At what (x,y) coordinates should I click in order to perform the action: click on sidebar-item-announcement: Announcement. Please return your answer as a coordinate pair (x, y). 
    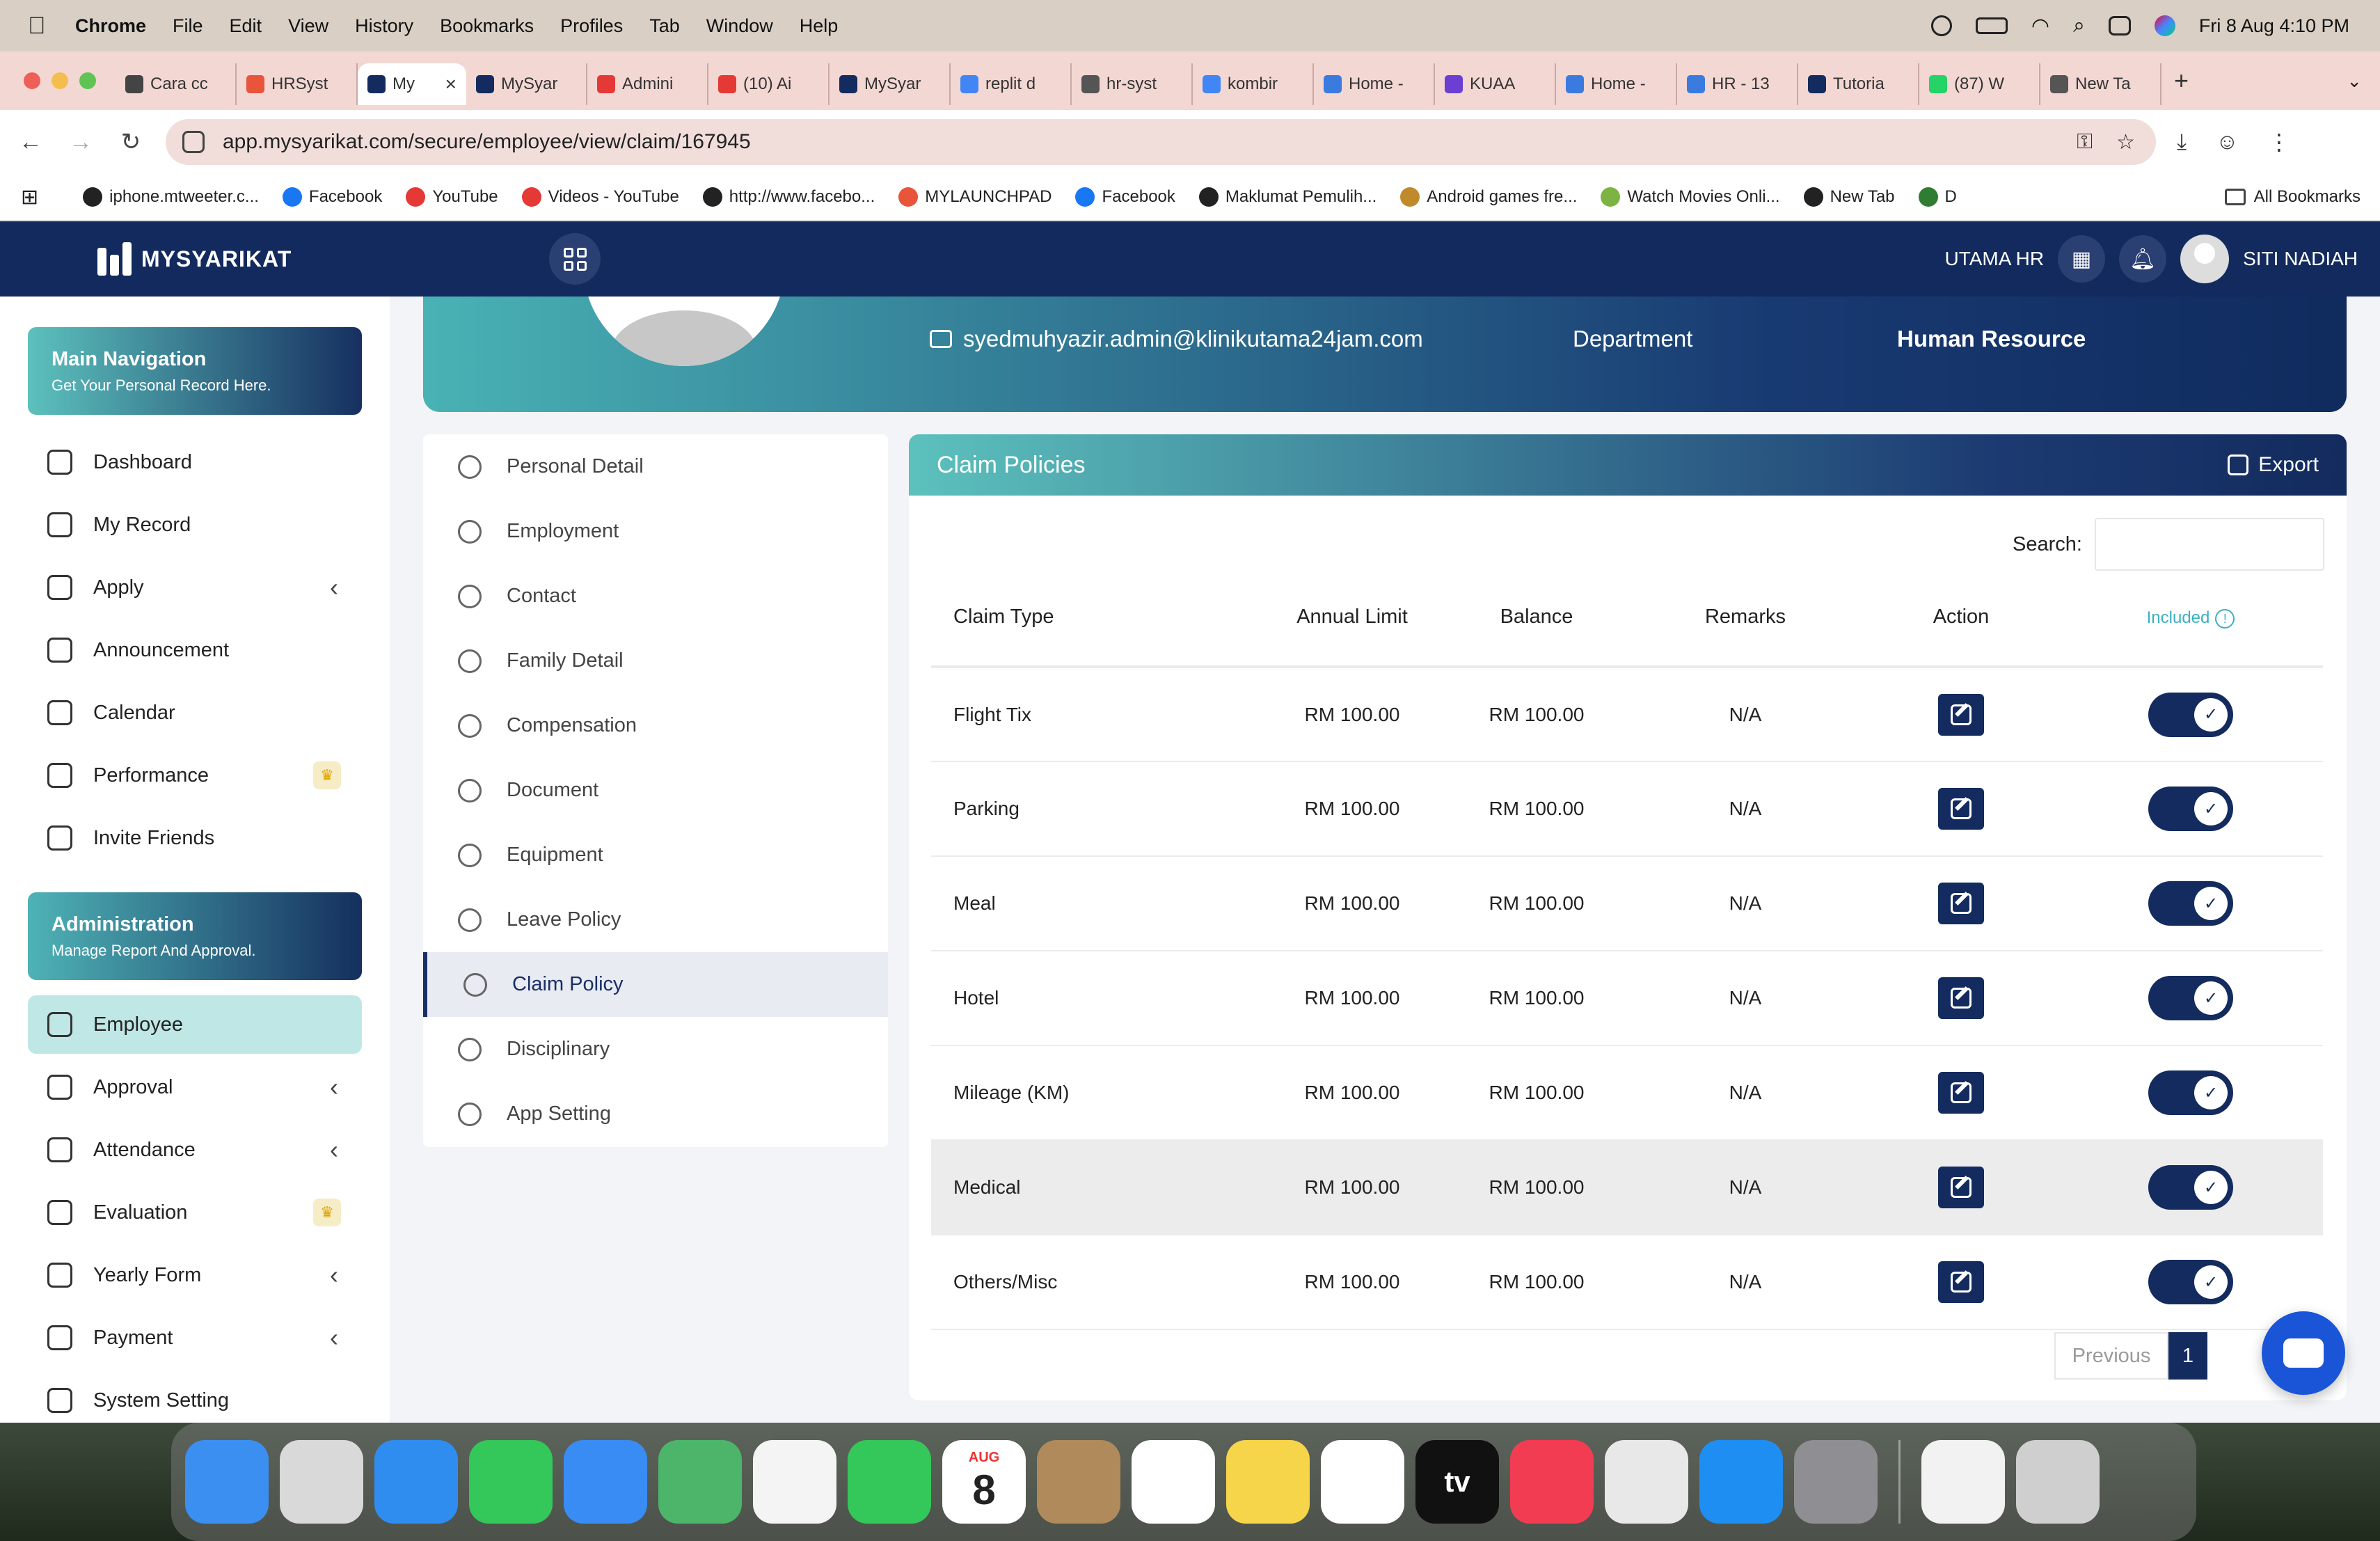
    Looking at the image, I should click on (195, 650).